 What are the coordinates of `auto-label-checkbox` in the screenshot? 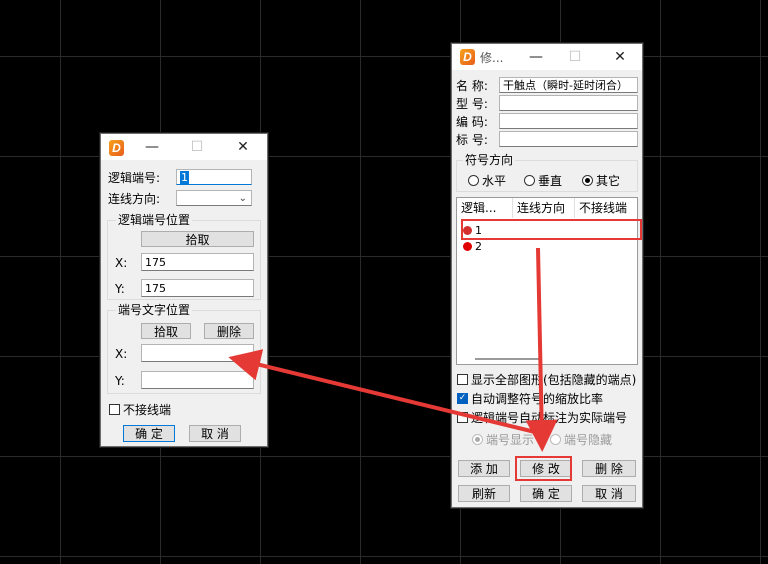 It's located at (462, 417).